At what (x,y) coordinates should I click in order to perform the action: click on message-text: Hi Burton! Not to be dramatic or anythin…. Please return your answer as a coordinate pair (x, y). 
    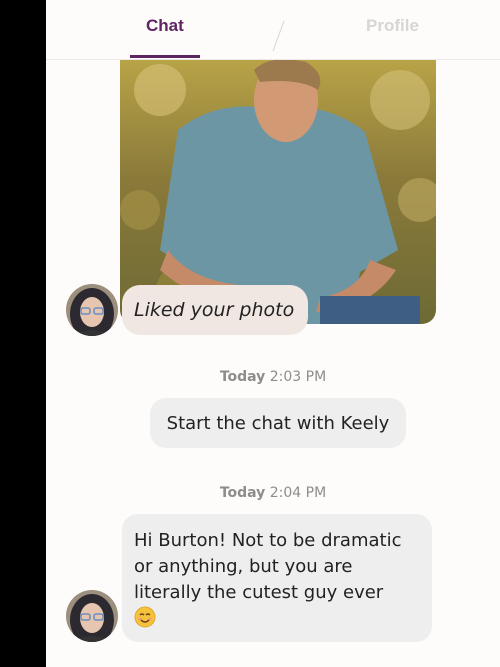
    Looking at the image, I should click on (268, 566).